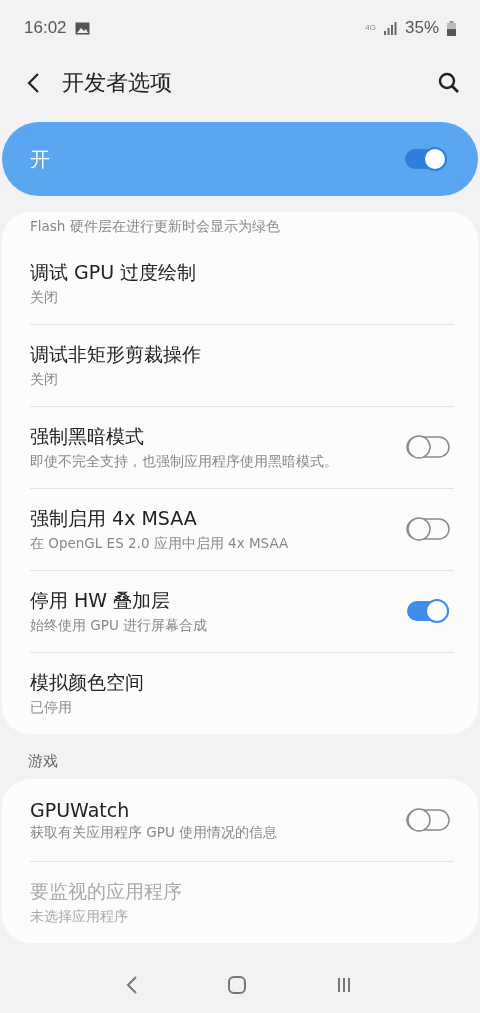 Image resolution: width=480 pixels, height=1013 pixels. Describe the element at coordinates (82, 28) in the screenshot. I see `image-icon` at that location.